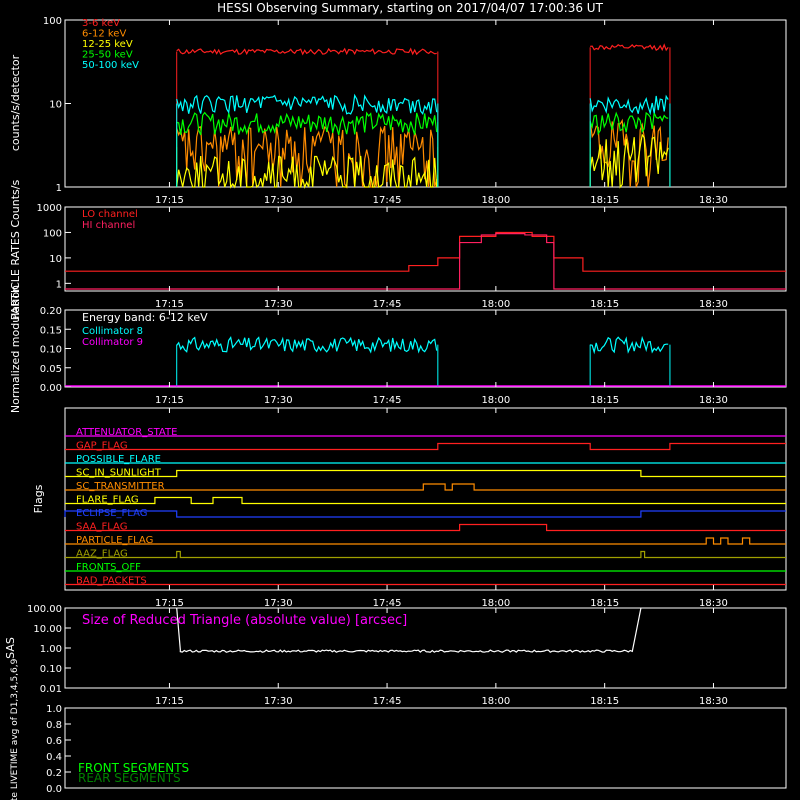  Describe the element at coordinates (44, 609) in the screenshot. I see `y-tick-label: 100.00` at that location.